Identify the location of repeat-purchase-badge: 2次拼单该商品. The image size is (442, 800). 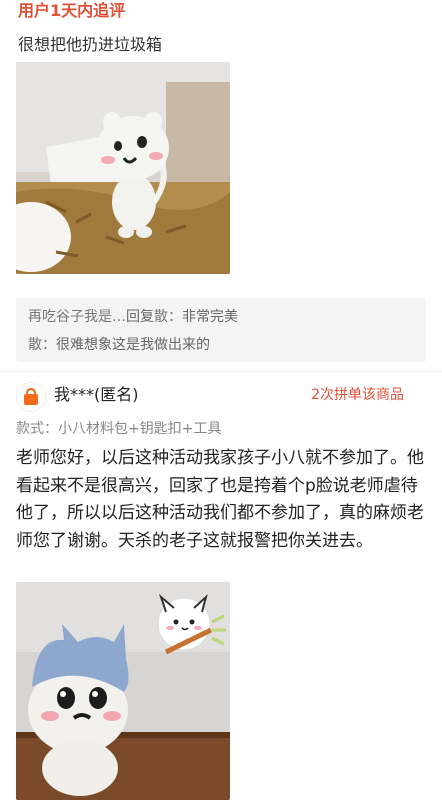
(357, 395).